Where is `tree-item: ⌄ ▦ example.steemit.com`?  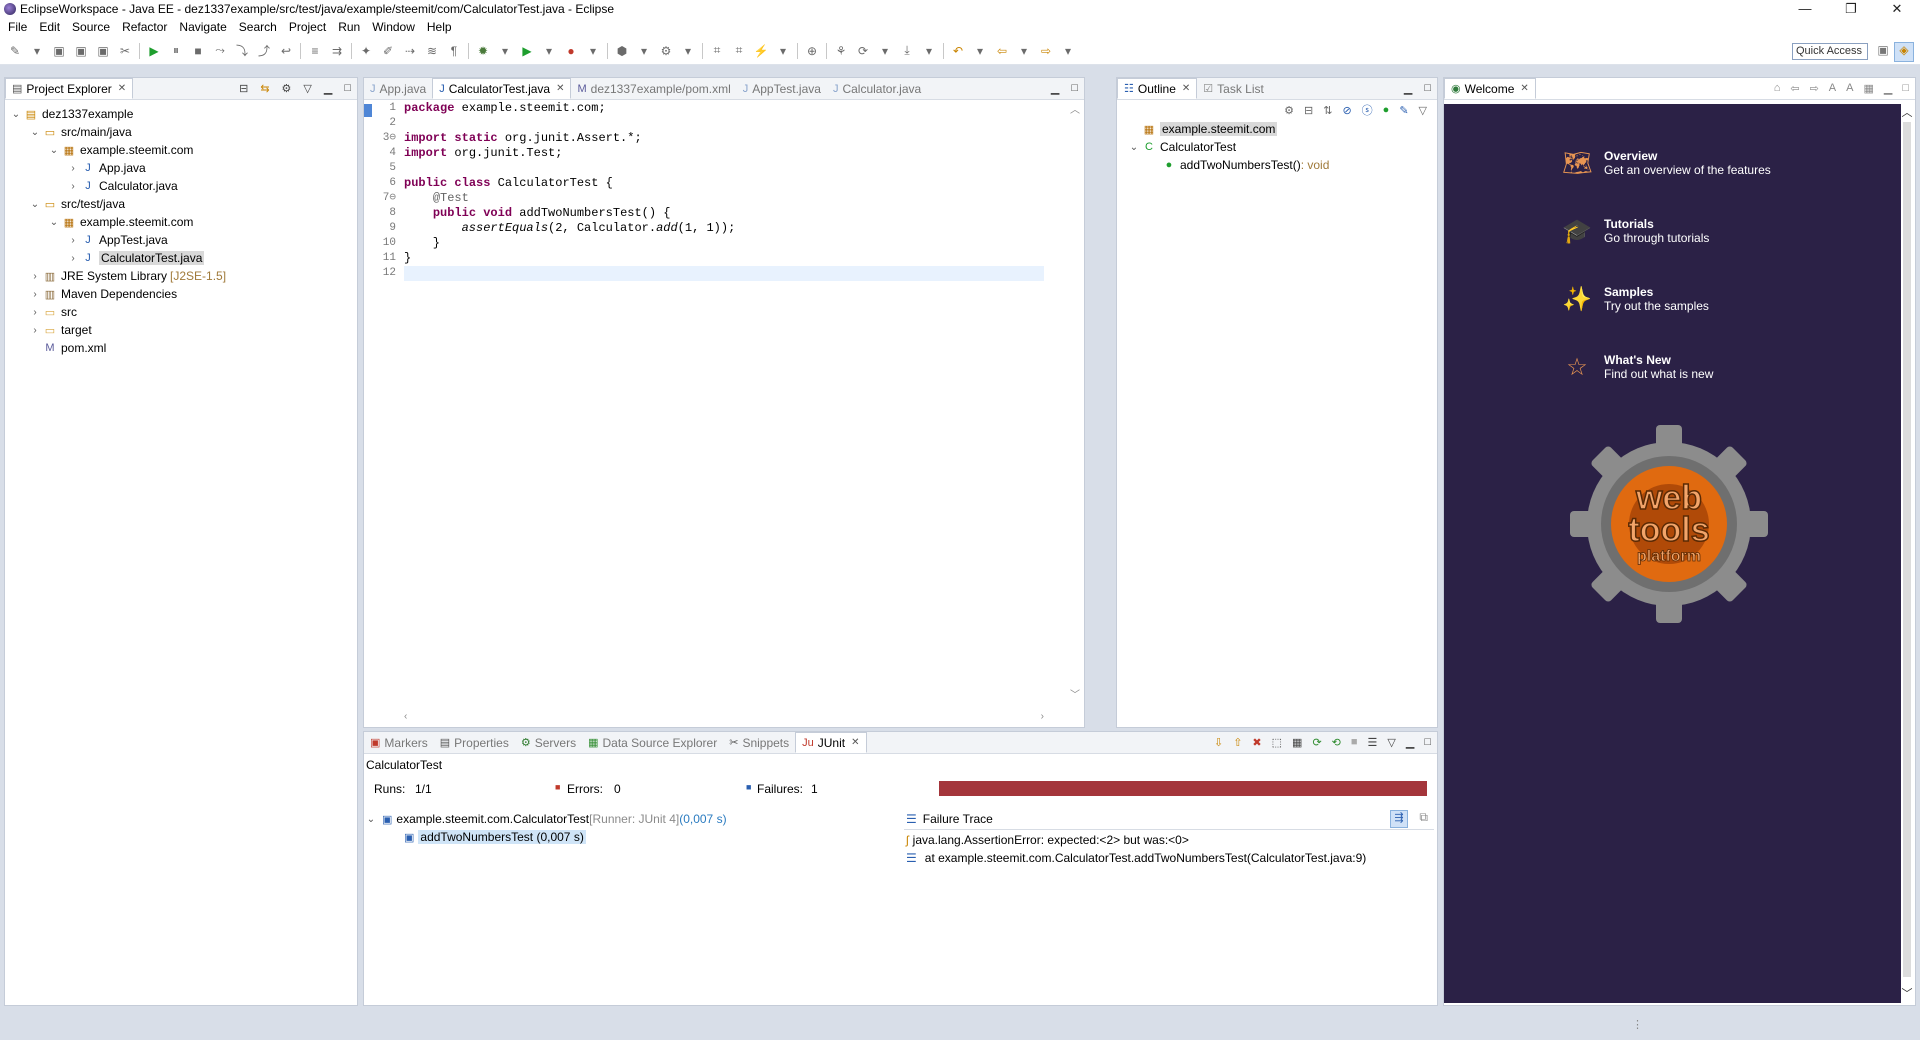
tree-item: ⌄ ▦ example.steemit.com is located at coordinates (183, 150).